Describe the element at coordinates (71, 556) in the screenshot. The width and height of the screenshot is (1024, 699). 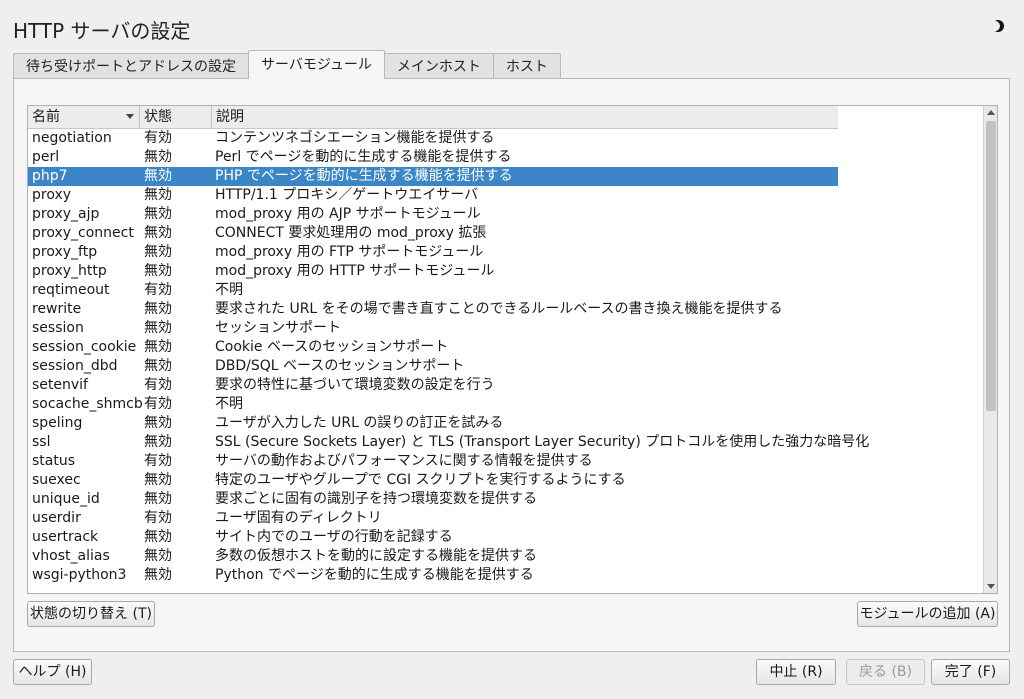
I see `cell-name: vhost_alias` at that location.